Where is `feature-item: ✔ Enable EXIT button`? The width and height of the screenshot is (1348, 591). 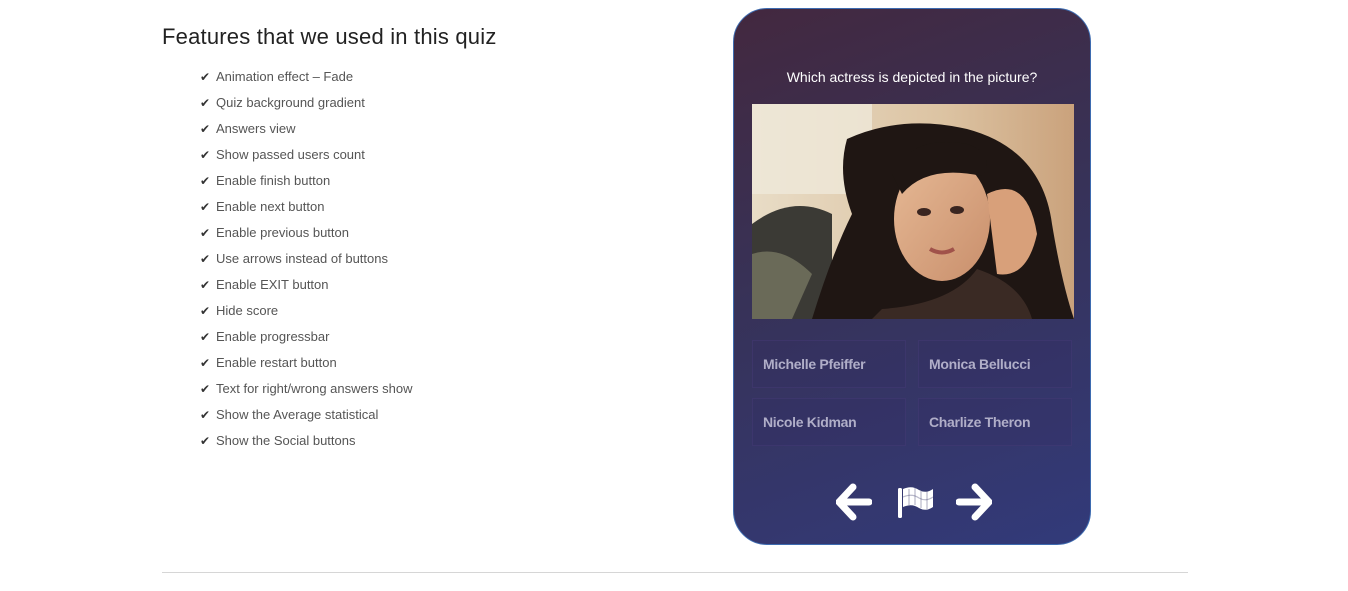 feature-item: ✔ Enable EXIT button is located at coordinates (441, 285).